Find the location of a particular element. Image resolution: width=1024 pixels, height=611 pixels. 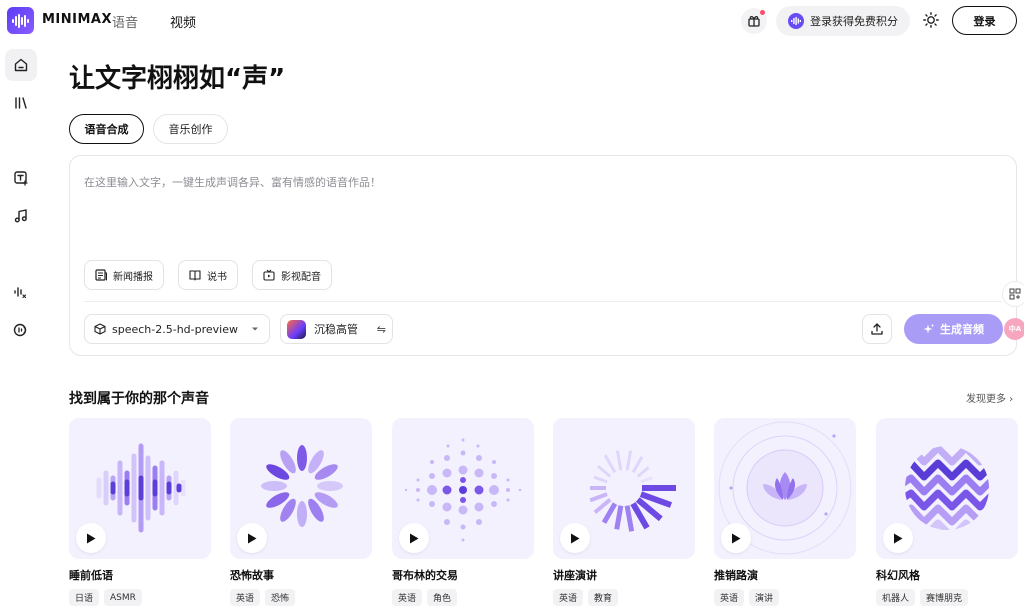

chip-label: 影视配音 is located at coordinates (301, 277).